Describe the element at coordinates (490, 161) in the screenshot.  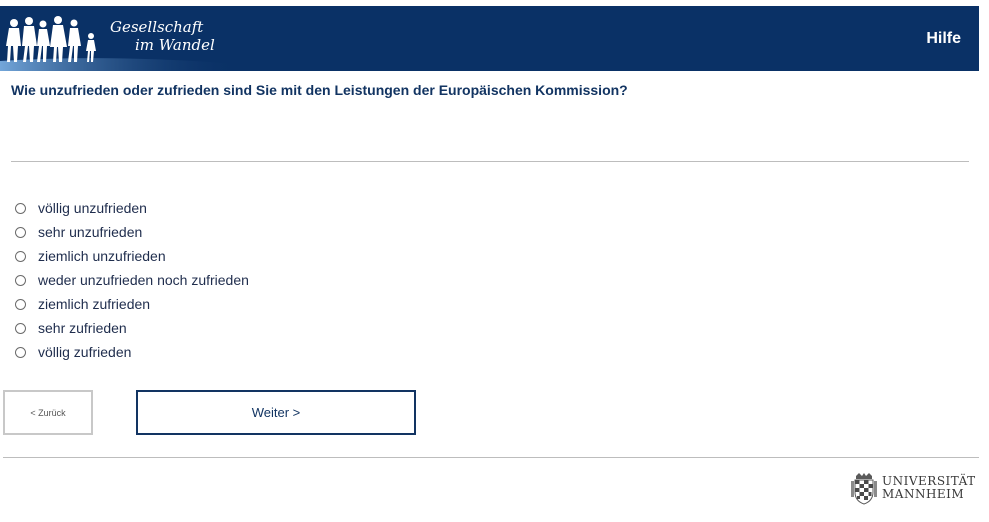
I see `divider` at that location.